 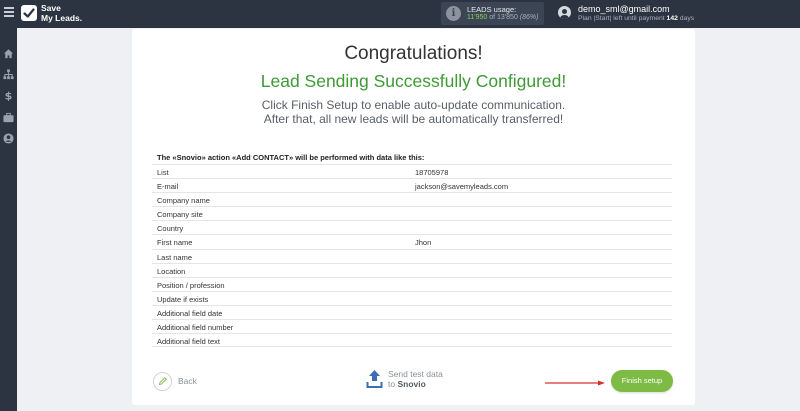 What do you see at coordinates (412, 185) in the screenshot?
I see `table-row: E-mail jackson@savemyleads.com` at bounding box center [412, 185].